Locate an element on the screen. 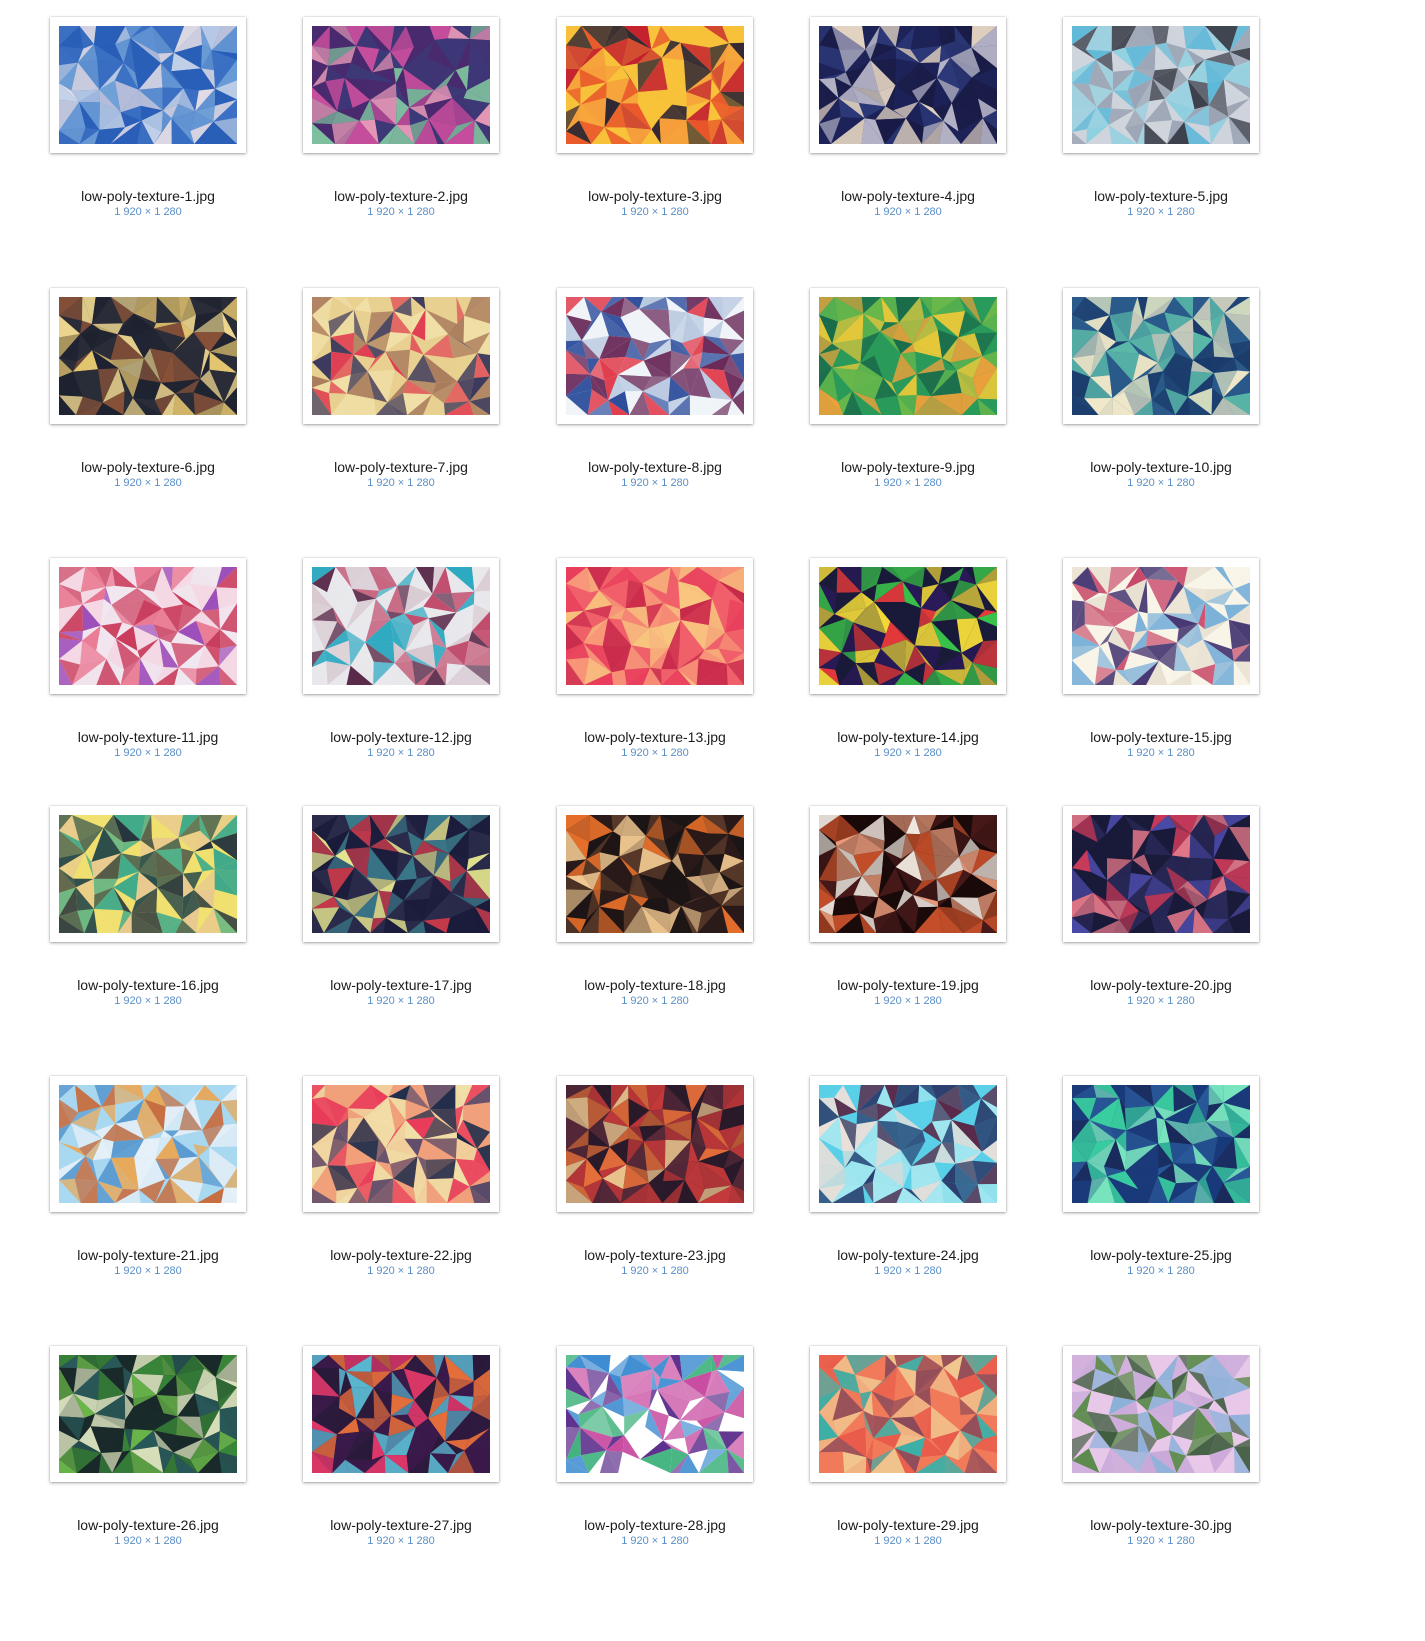 Image resolution: width=1425 pixels, height=1641 pixels. file-item-28: low-poly-texture-28.jpg 1 920 × 1 280 is located at coordinates (640, 1444).